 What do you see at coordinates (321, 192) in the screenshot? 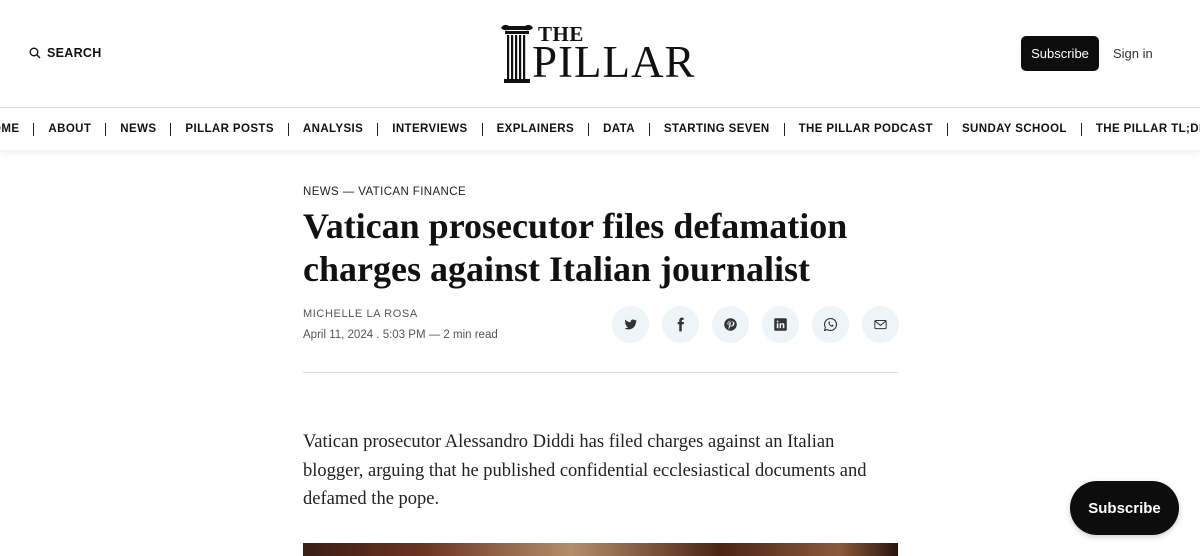
I see `kicker-section-link: NEWS` at bounding box center [321, 192].